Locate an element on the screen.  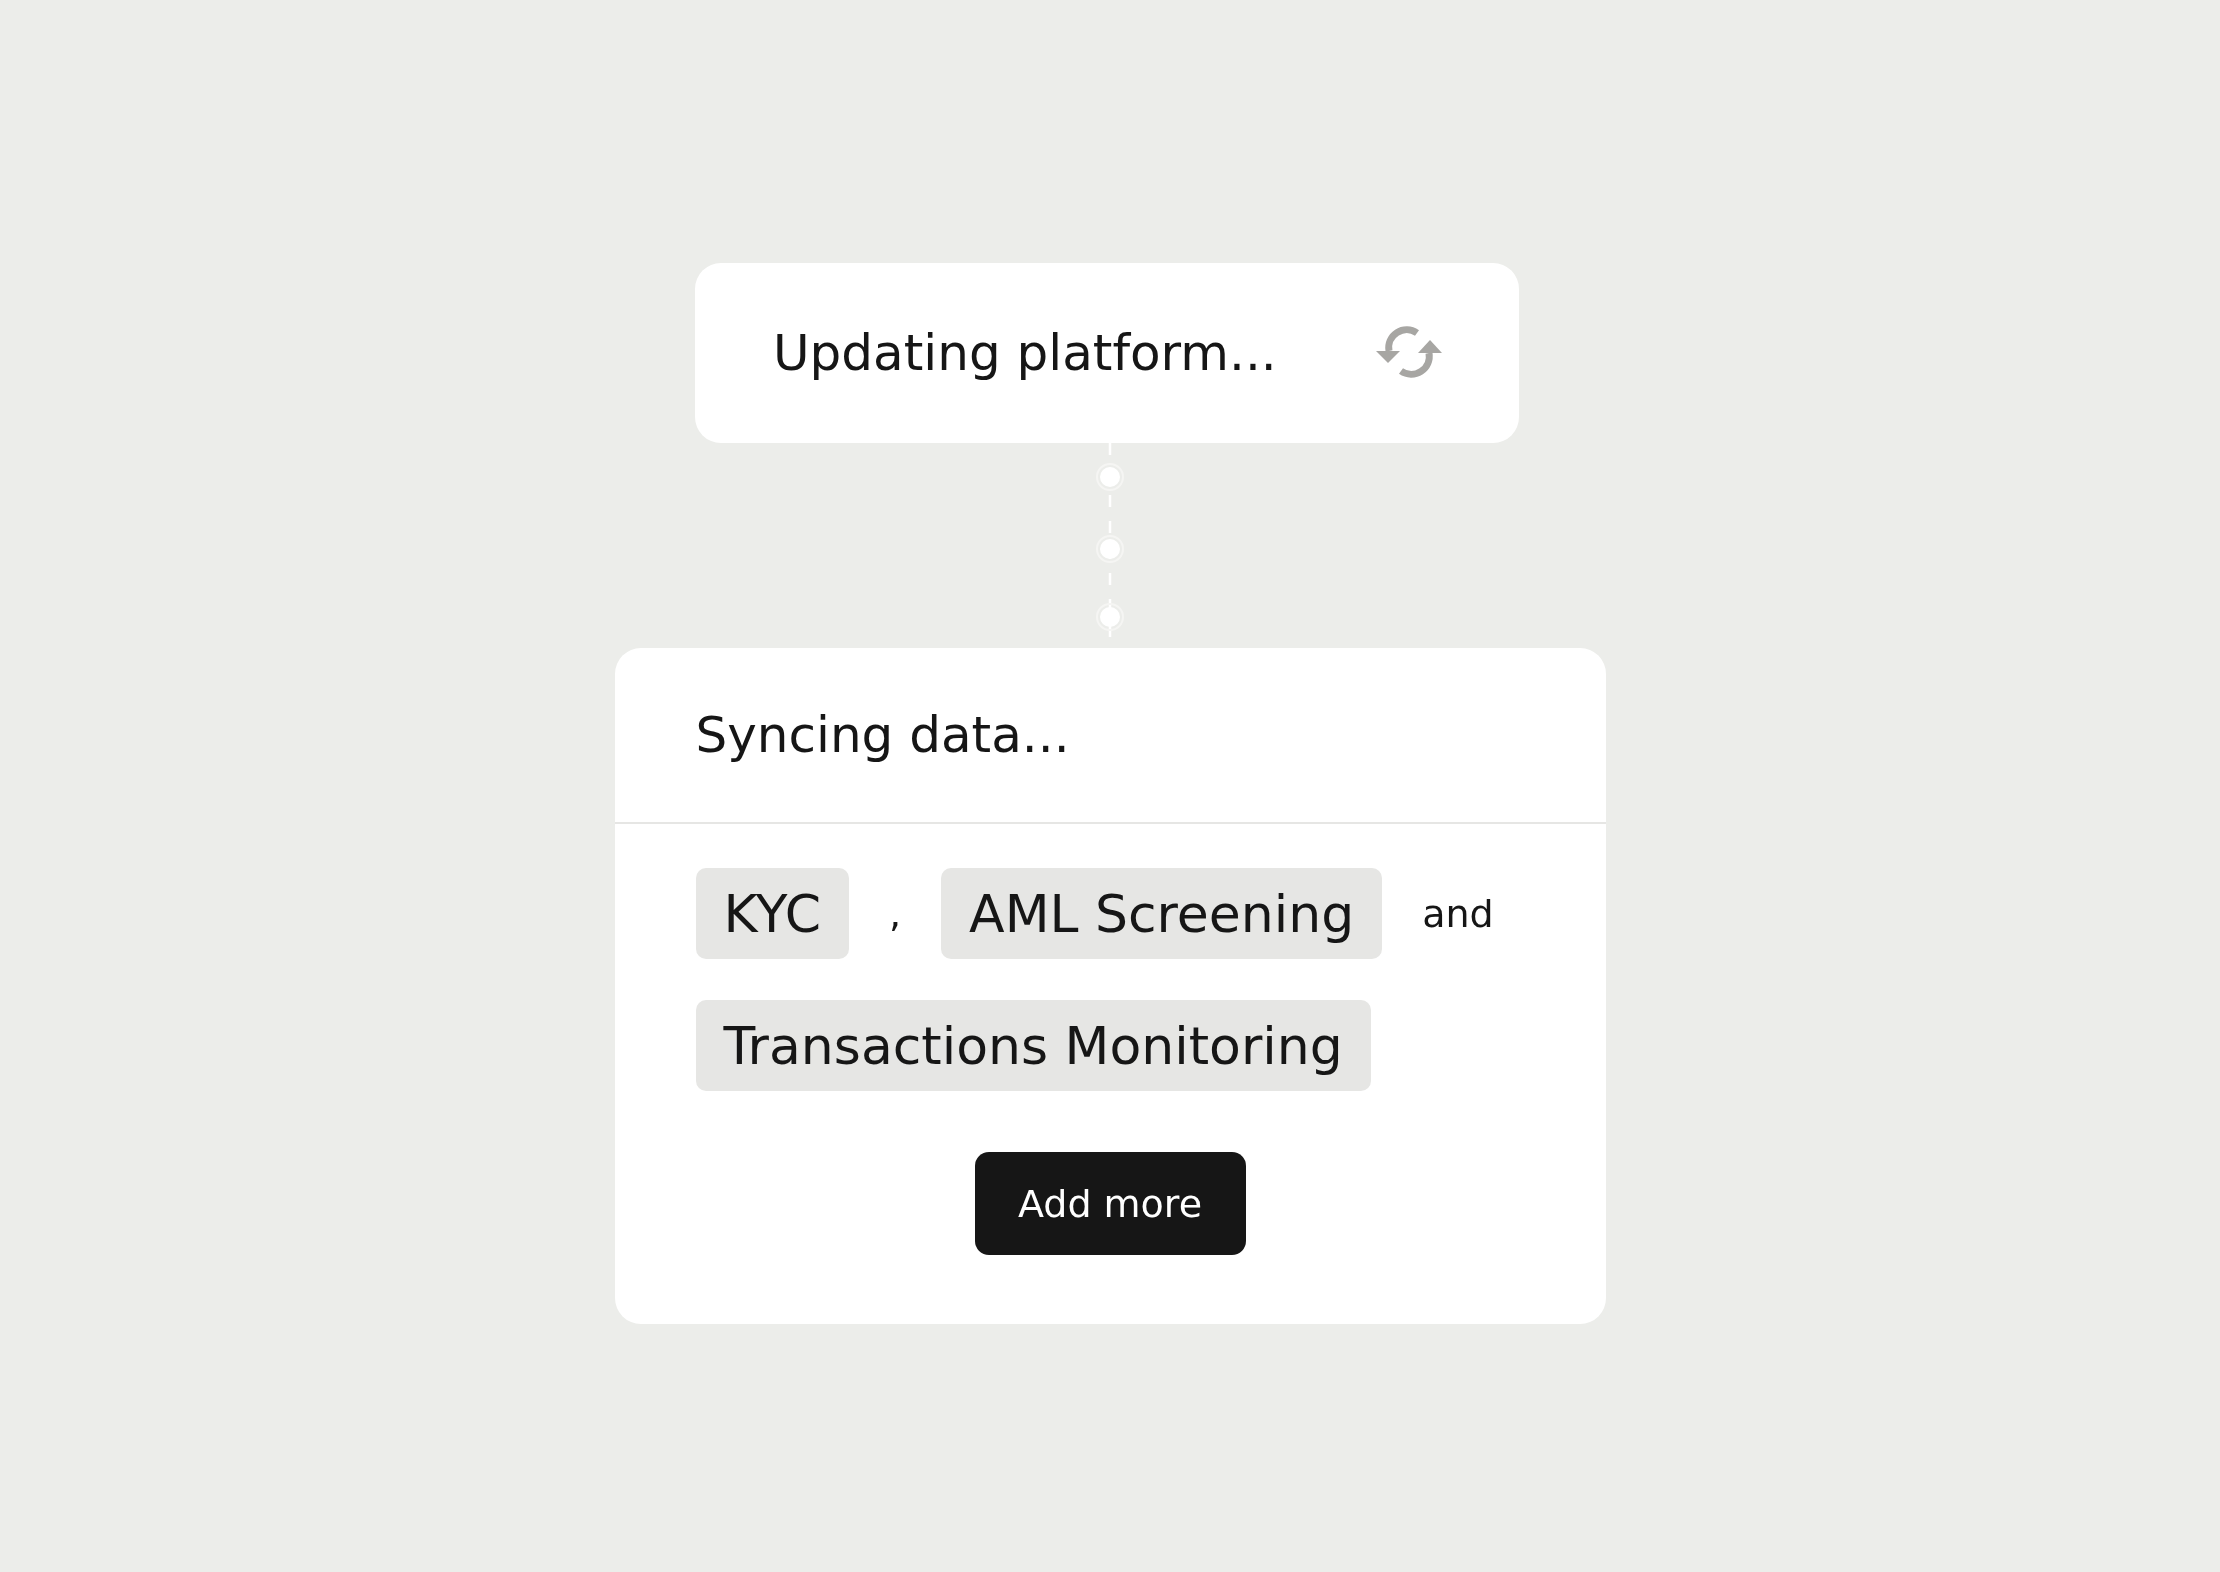
separator-text: and is located at coordinates (1458, 913).